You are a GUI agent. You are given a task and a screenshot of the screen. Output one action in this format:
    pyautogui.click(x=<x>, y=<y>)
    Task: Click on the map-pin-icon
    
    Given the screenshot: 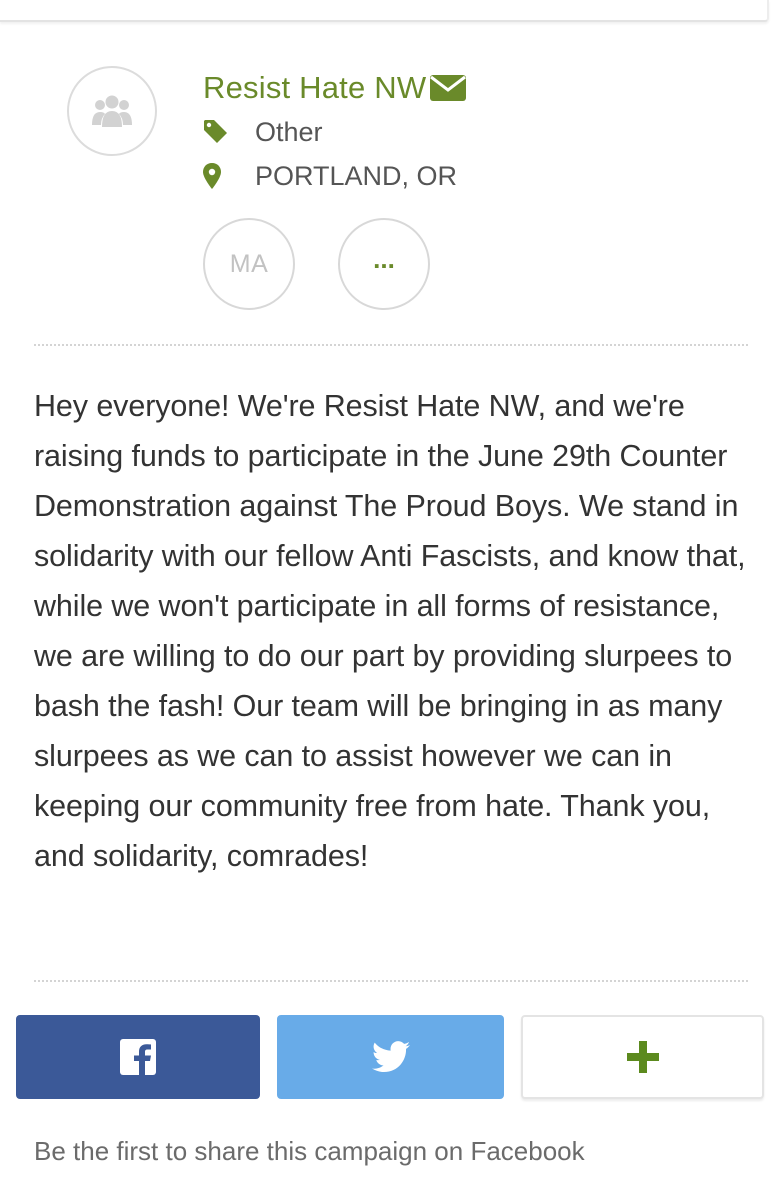 What is the action you would take?
    pyautogui.click(x=218, y=176)
    